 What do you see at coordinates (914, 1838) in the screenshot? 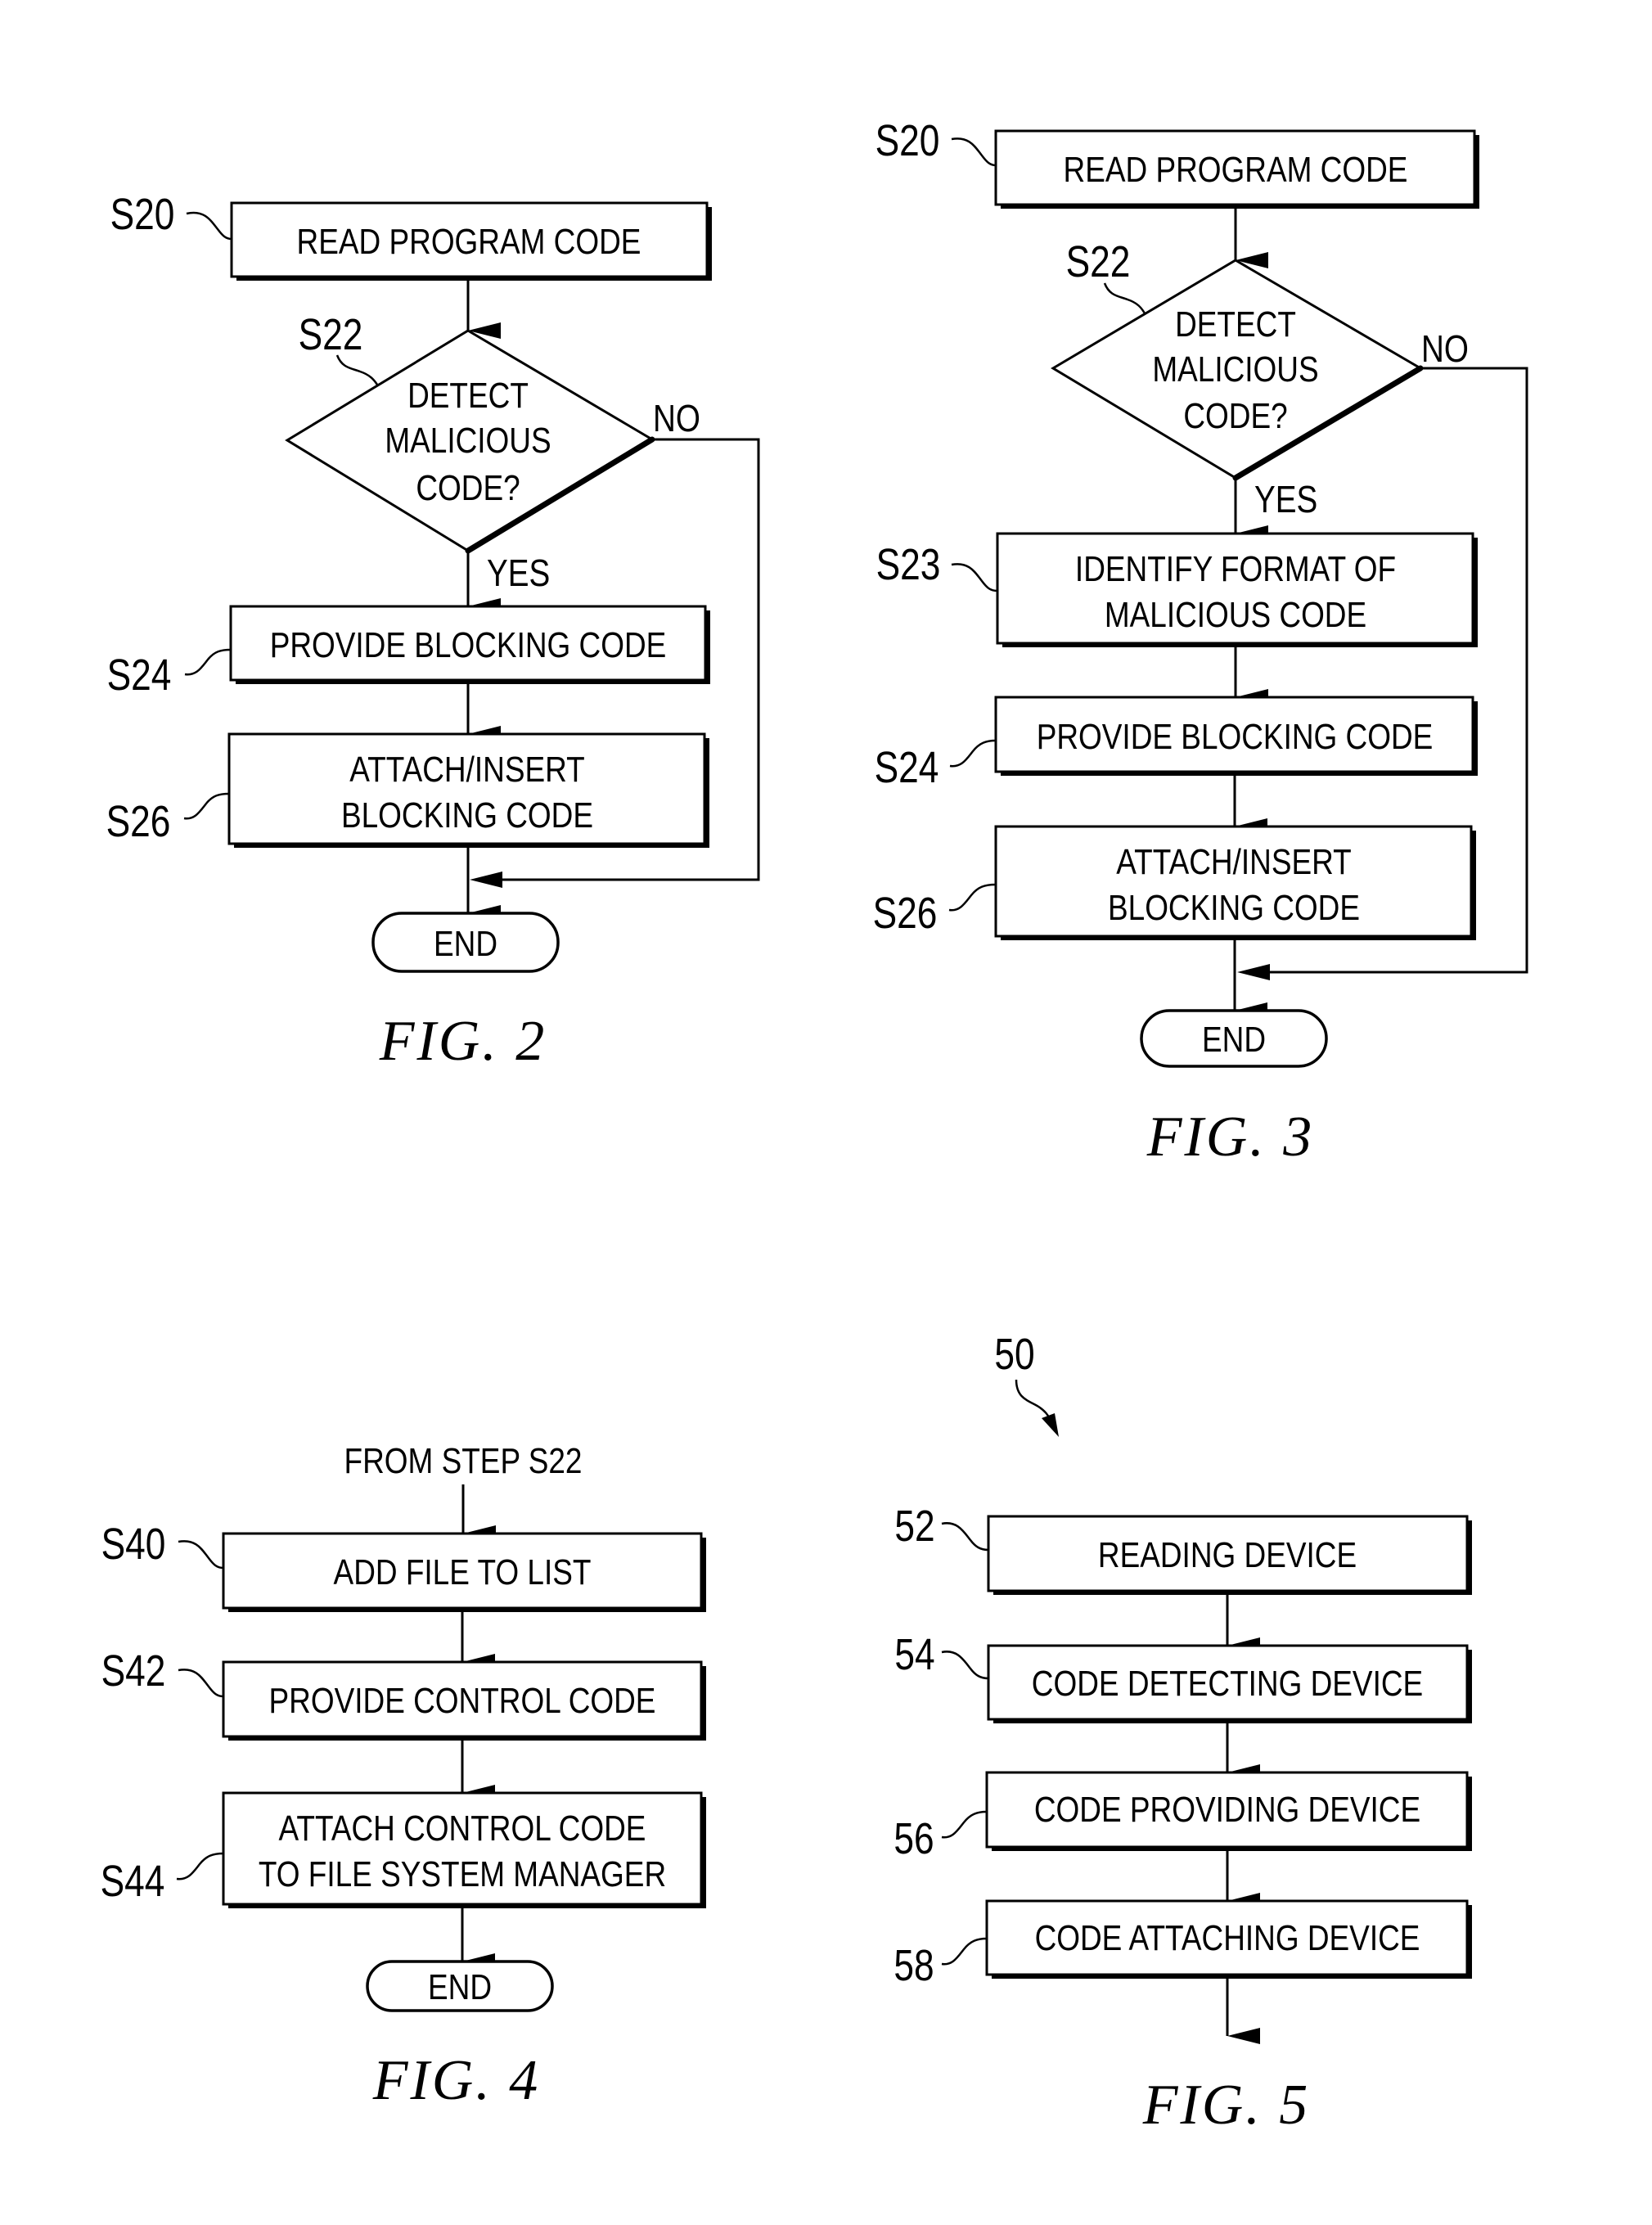
I see `device-56-label: 56` at bounding box center [914, 1838].